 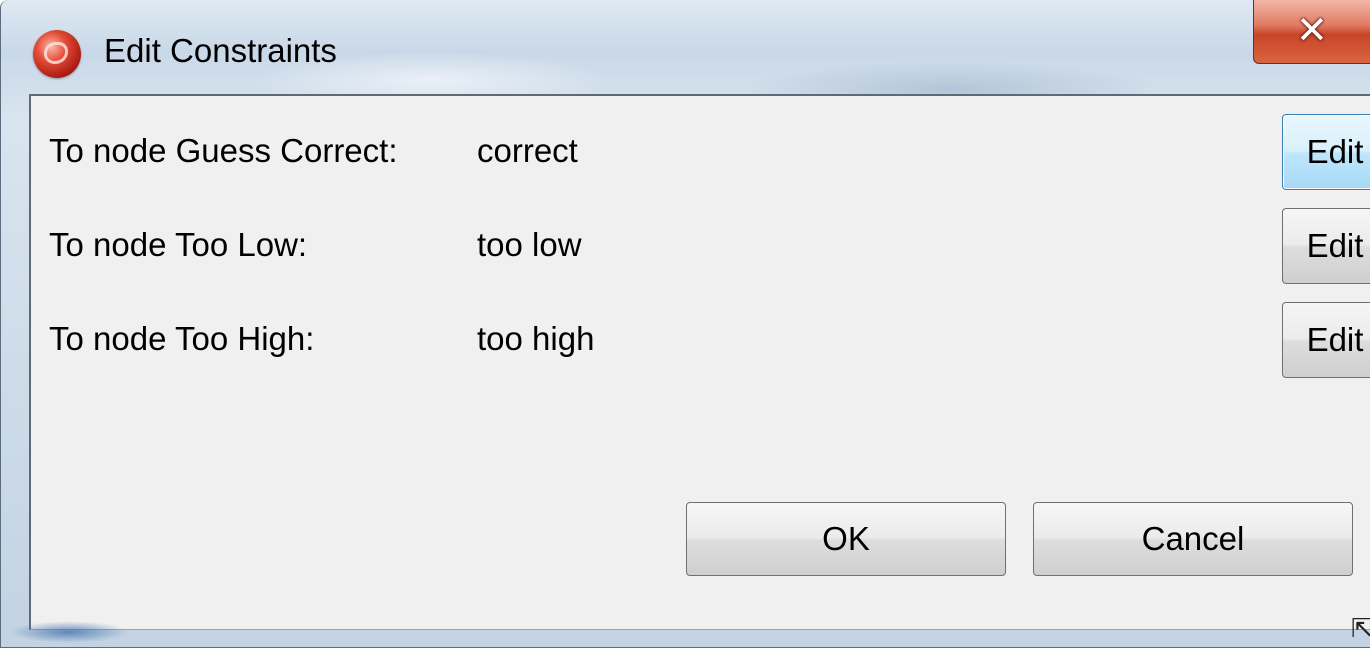 I want to click on edit-button-too-high: Edit, so click(x=1326, y=340).